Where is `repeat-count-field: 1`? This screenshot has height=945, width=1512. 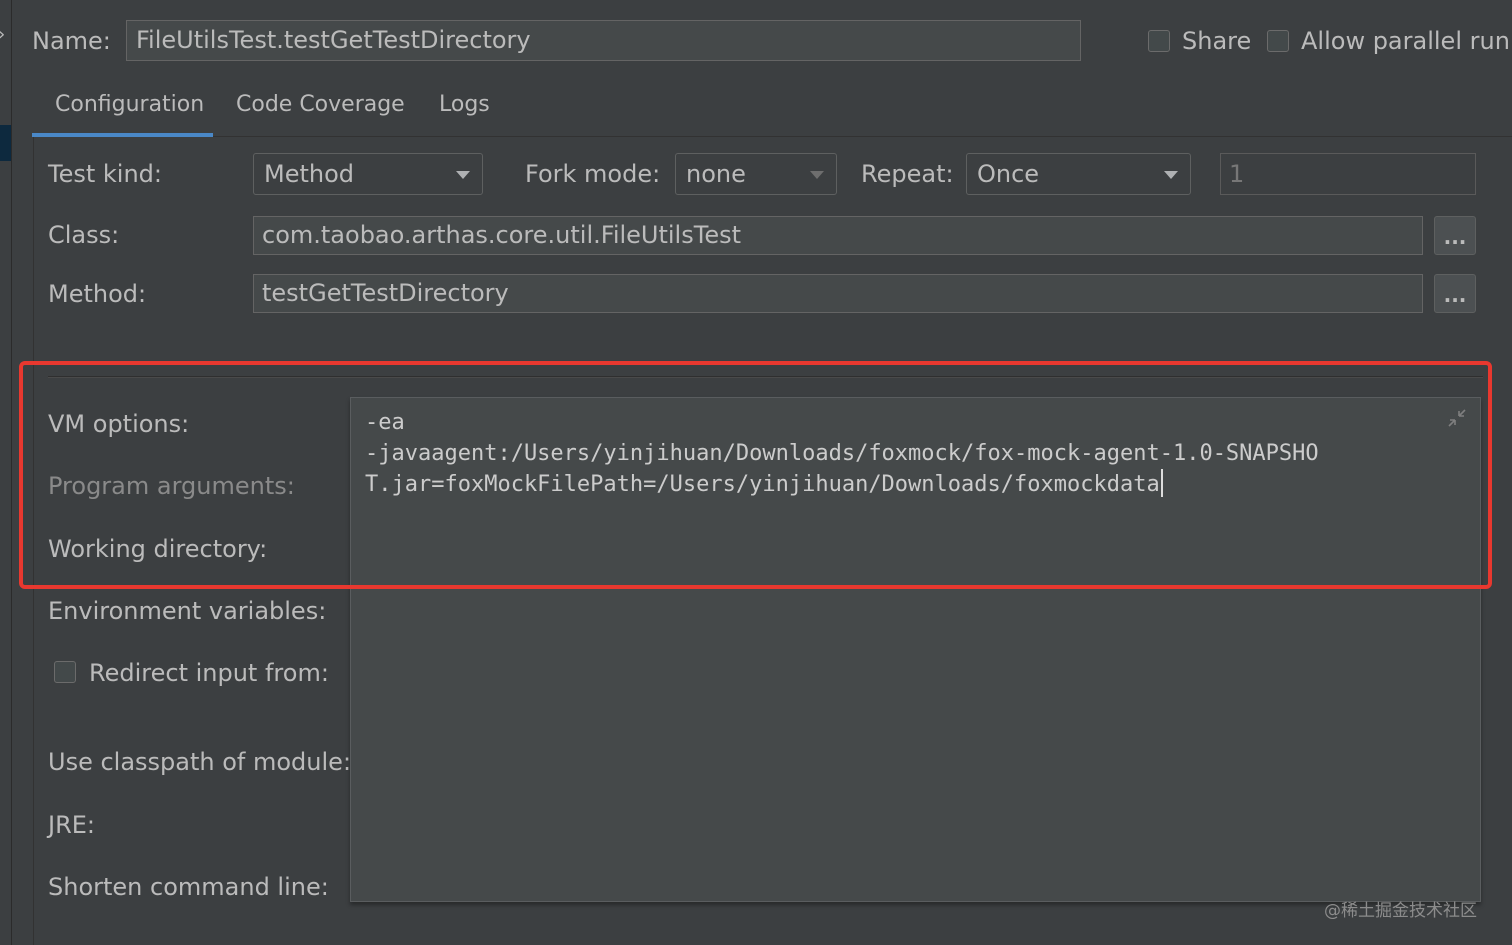 repeat-count-field: 1 is located at coordinates (1348, 174).